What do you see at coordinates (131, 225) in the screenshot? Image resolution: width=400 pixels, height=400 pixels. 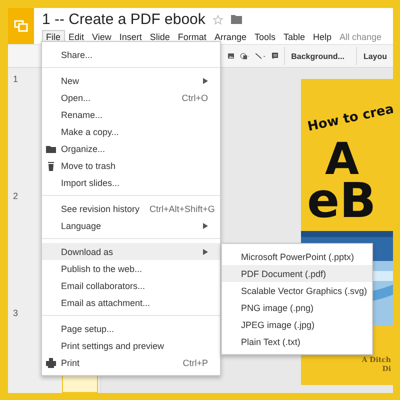 I see `menu-option: Language` at bounding box center [131, 225].